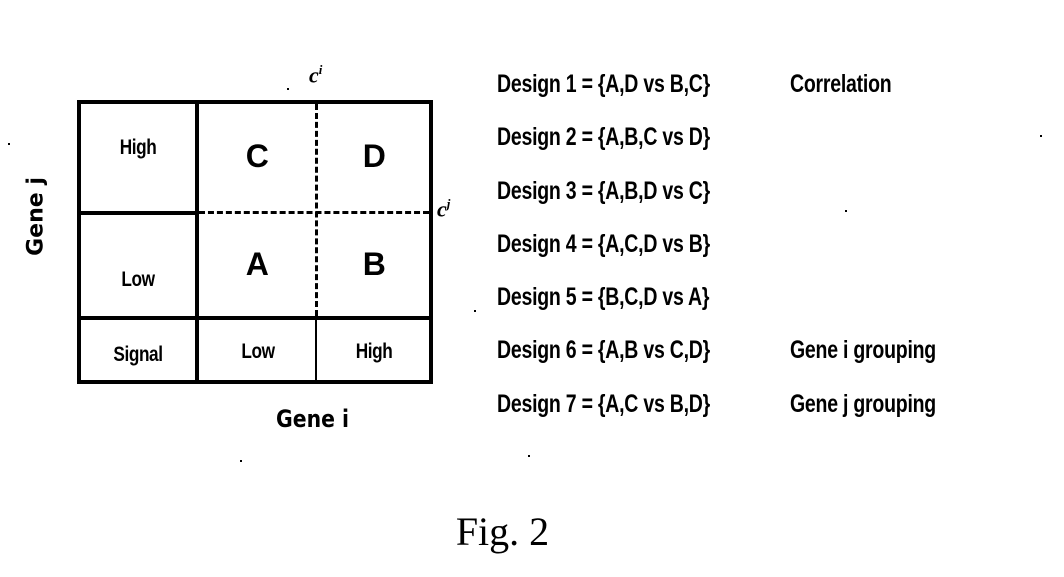 The image size is (1064, 577). I want to click on cell-d: D, so click(374, 156).